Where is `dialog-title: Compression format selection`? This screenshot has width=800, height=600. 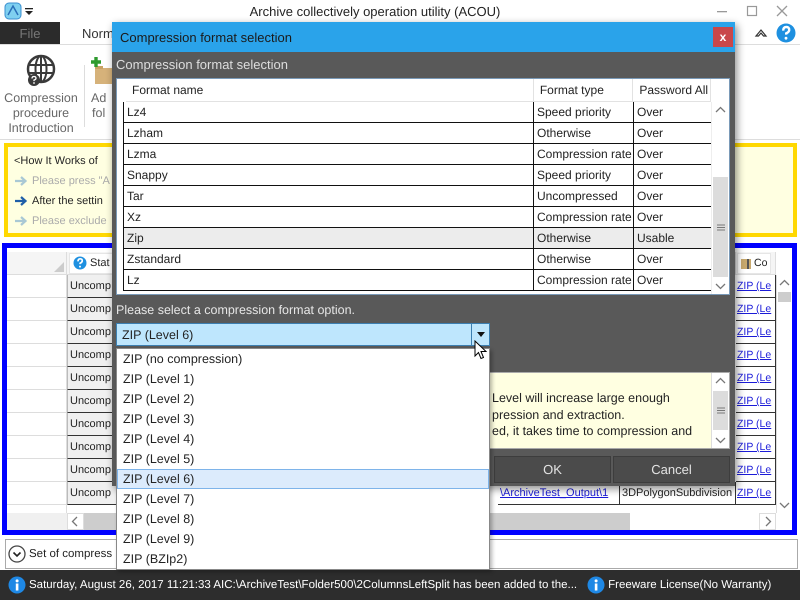
dialog-title: Compression format selection is located at coordinates (206, 37).